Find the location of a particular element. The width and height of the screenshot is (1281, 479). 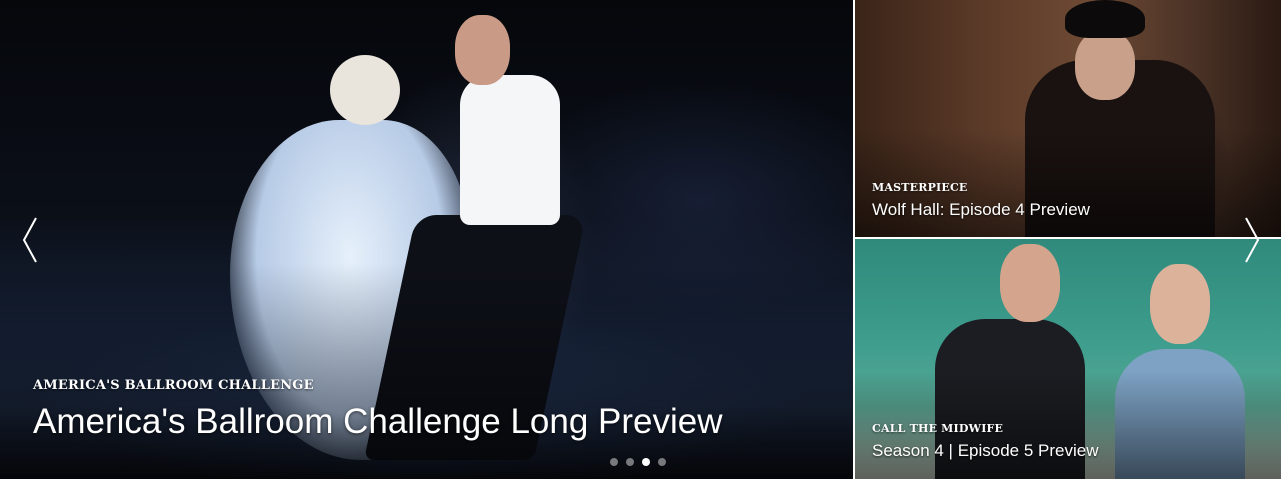

chevron-right-icon is located at coordinates (1252, 240).